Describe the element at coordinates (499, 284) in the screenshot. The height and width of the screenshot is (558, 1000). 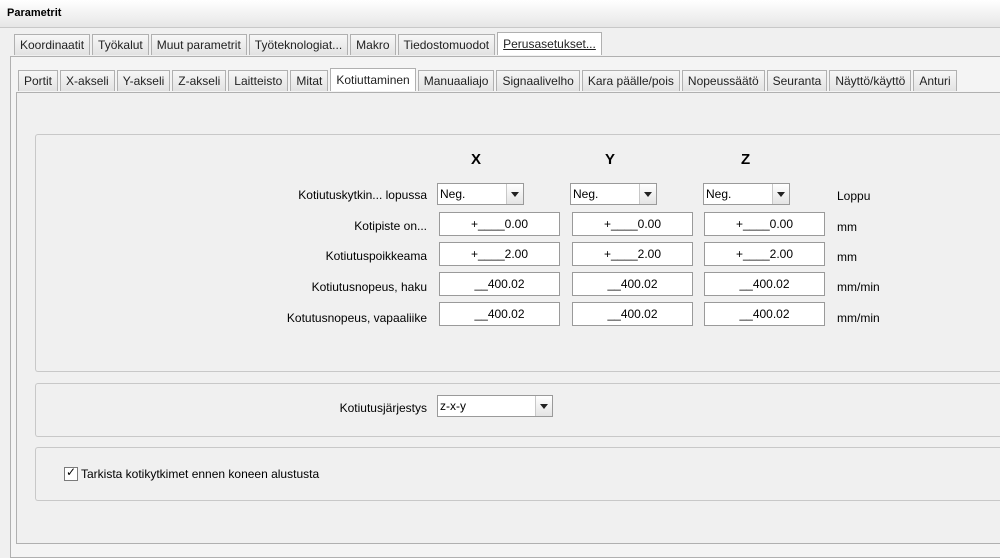
I see `home-speed-search-x-input: __400.02` at that location.